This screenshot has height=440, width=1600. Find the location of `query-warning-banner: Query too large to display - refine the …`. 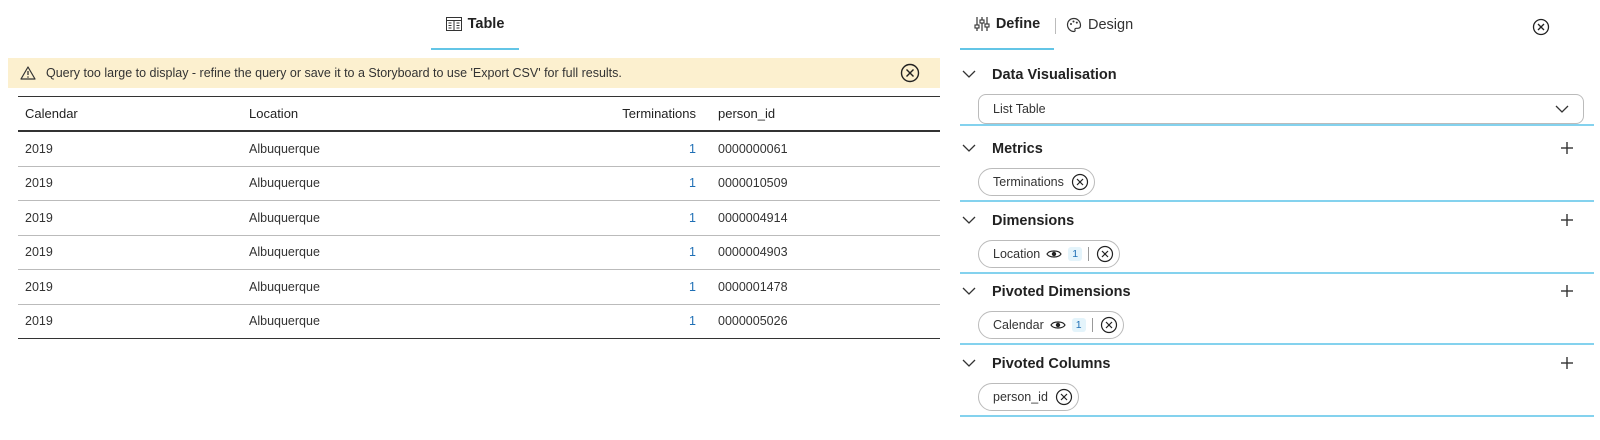

query-warning-banner: Query too large to display - refine the … is located at coordinates (474, 73).